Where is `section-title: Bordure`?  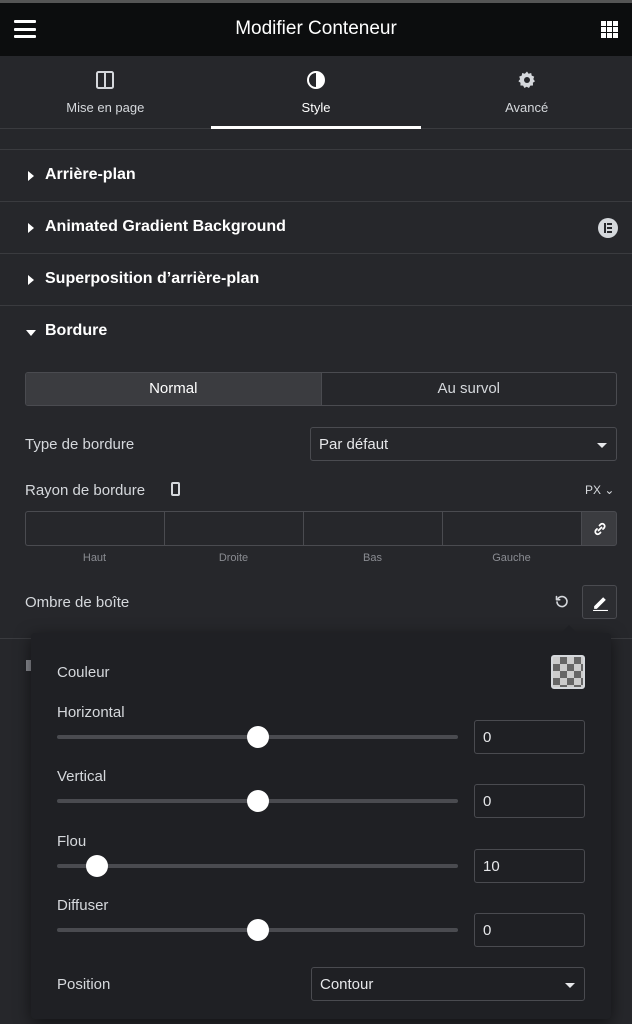
section-title: Bordure is located at coordinates (76, 330).